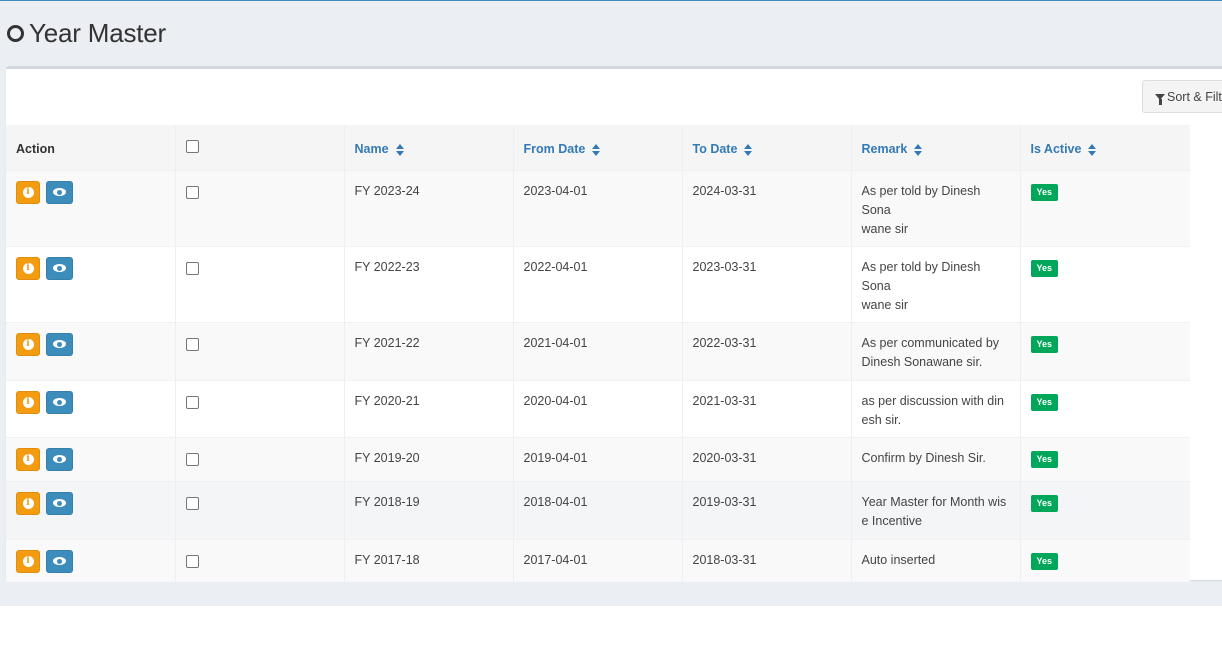  I want to click on from-date-cell: 2019-04-01, so click(598, 459).